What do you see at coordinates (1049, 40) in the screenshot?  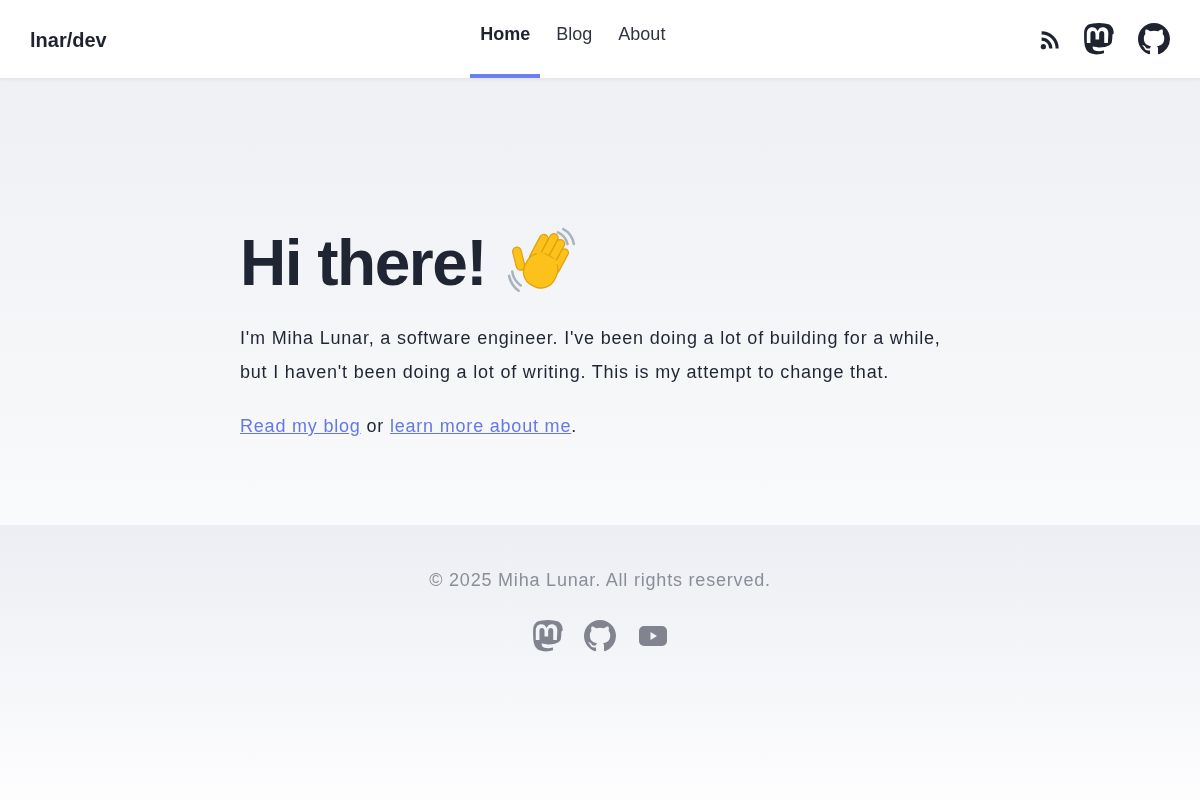 I see `rss-feed-icon` at bounding box center [1049, 40].